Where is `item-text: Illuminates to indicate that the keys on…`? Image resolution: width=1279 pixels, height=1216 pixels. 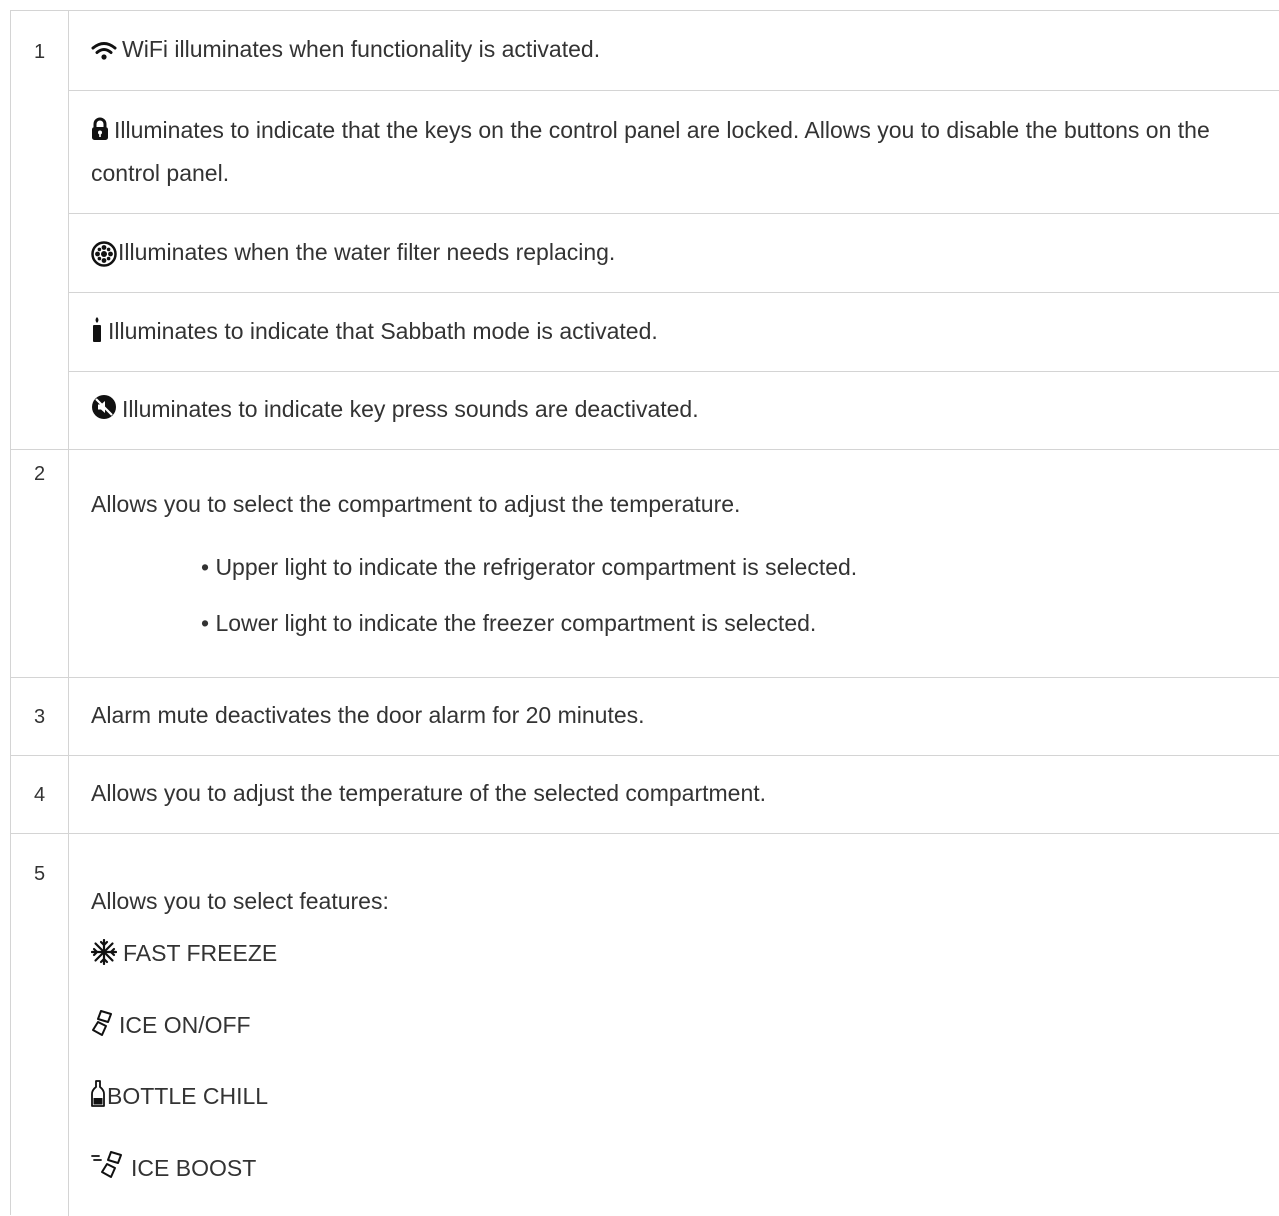
item-text: Illuminates to indicate that the keys on… is located at coordinates (650, 151).